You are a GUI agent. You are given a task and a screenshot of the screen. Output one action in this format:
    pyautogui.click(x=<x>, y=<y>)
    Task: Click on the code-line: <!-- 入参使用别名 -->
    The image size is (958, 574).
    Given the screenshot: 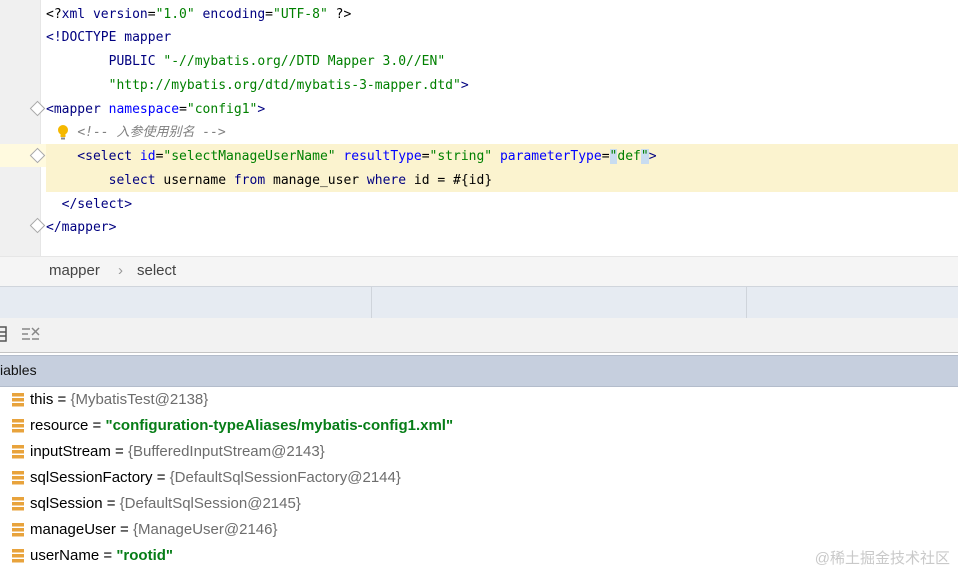 What is the action you would take?
    pyautogui.click(x=502, y=132)
    